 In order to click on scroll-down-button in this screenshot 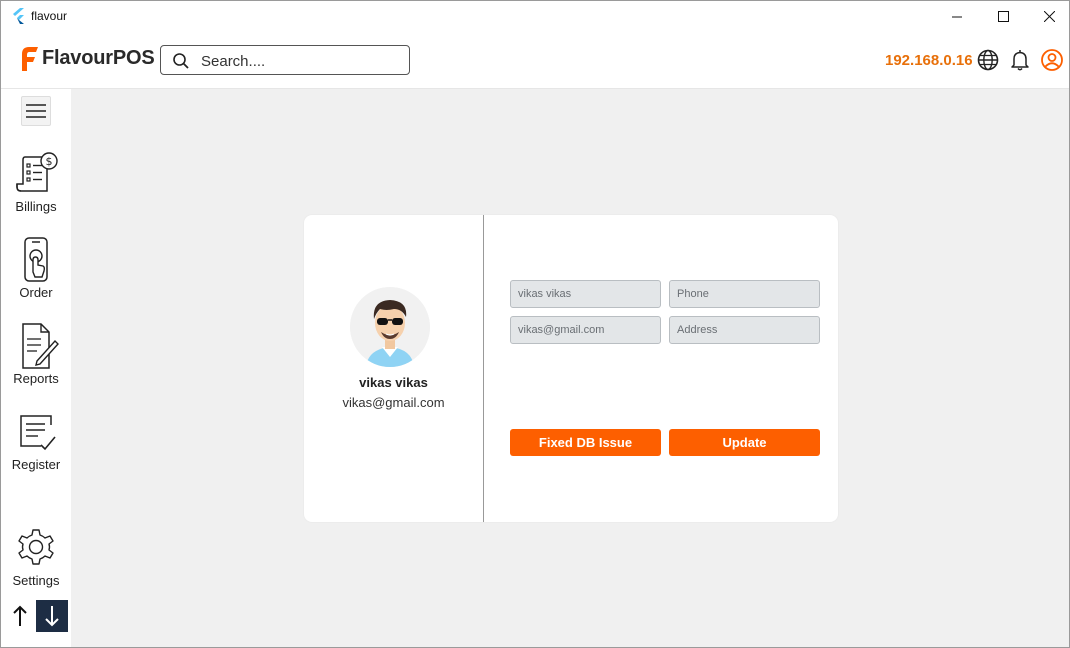, I will do `click(52, 616)`.